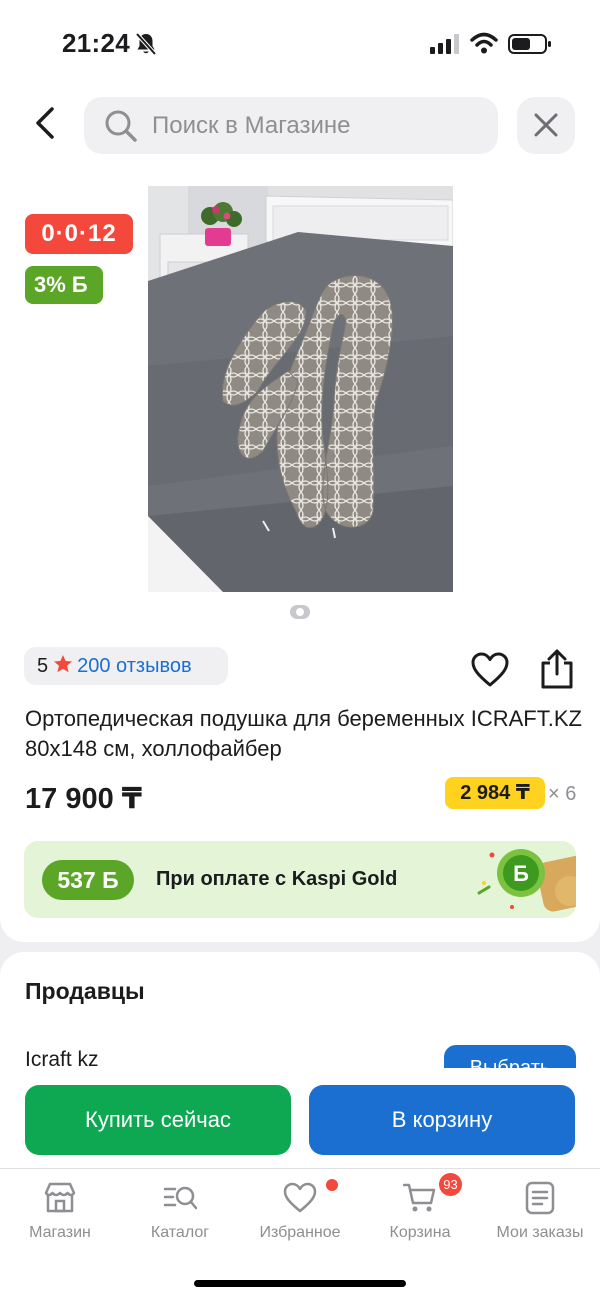 This screenshot has width=600, height=1300. What do you see at coordinates (79, 234) in the screenshot?
I see `timer-badge: 0·0·12` at bounding box center [79, 234].